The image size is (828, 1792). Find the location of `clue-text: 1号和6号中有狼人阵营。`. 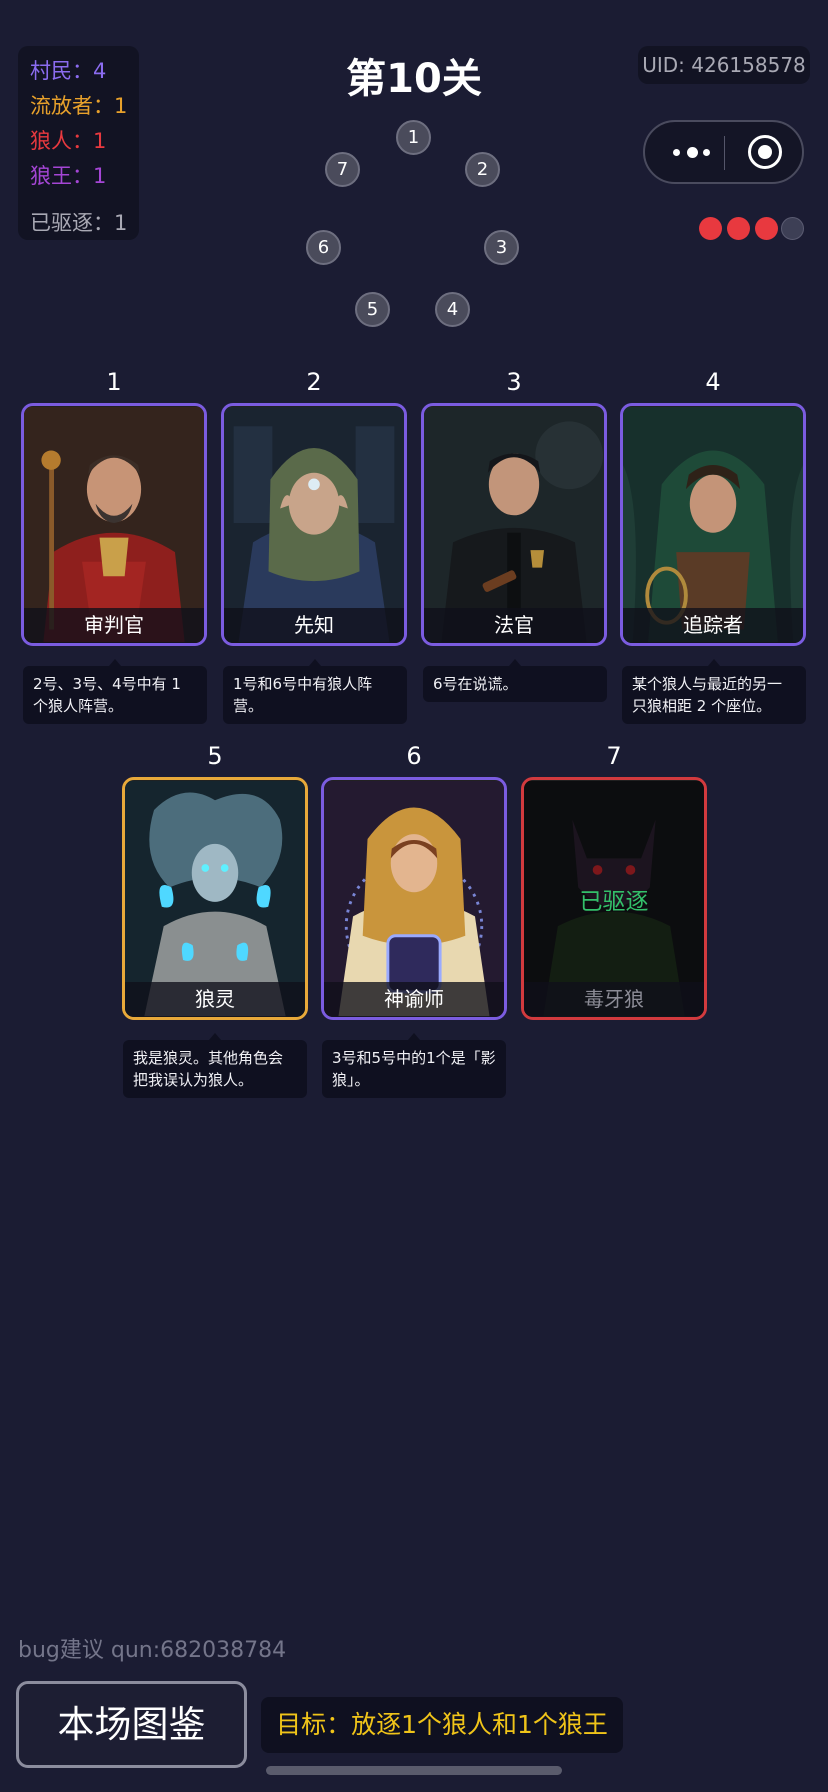

clue-text: 1号和6号中有狼人阵营。 is located at coordinates (303, 695).